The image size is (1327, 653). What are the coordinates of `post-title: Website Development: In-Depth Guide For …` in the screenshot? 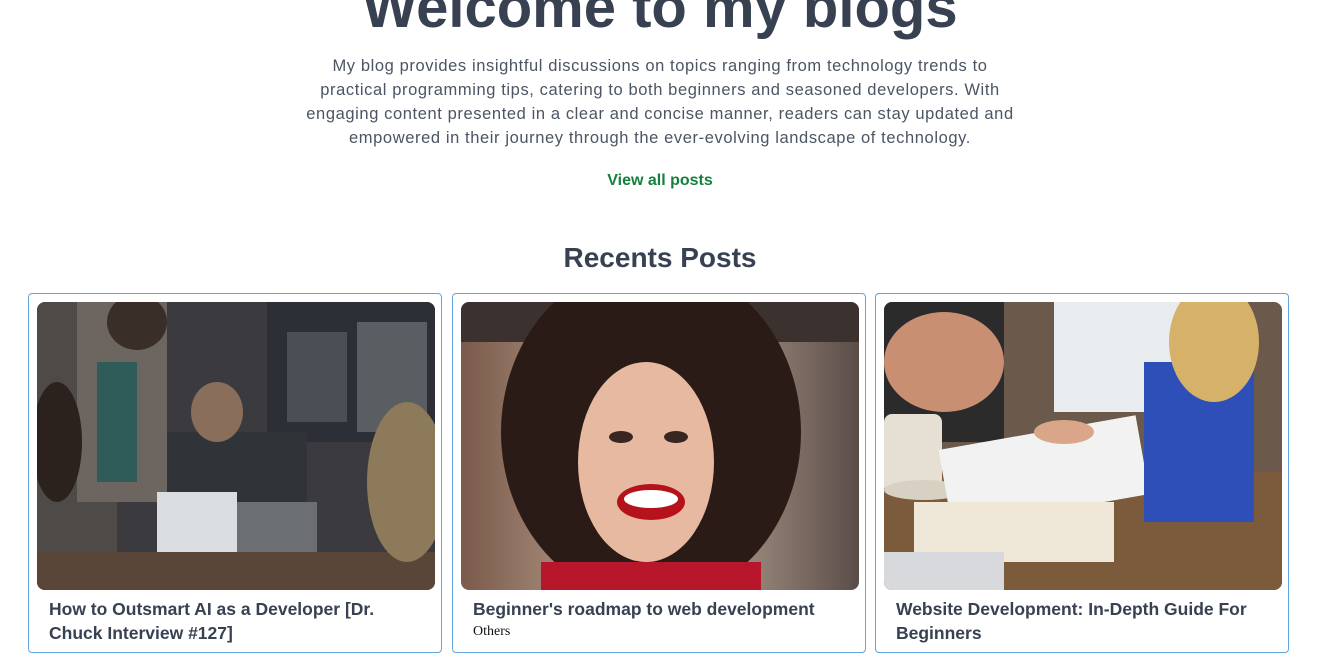 It's located at (1087, 621).